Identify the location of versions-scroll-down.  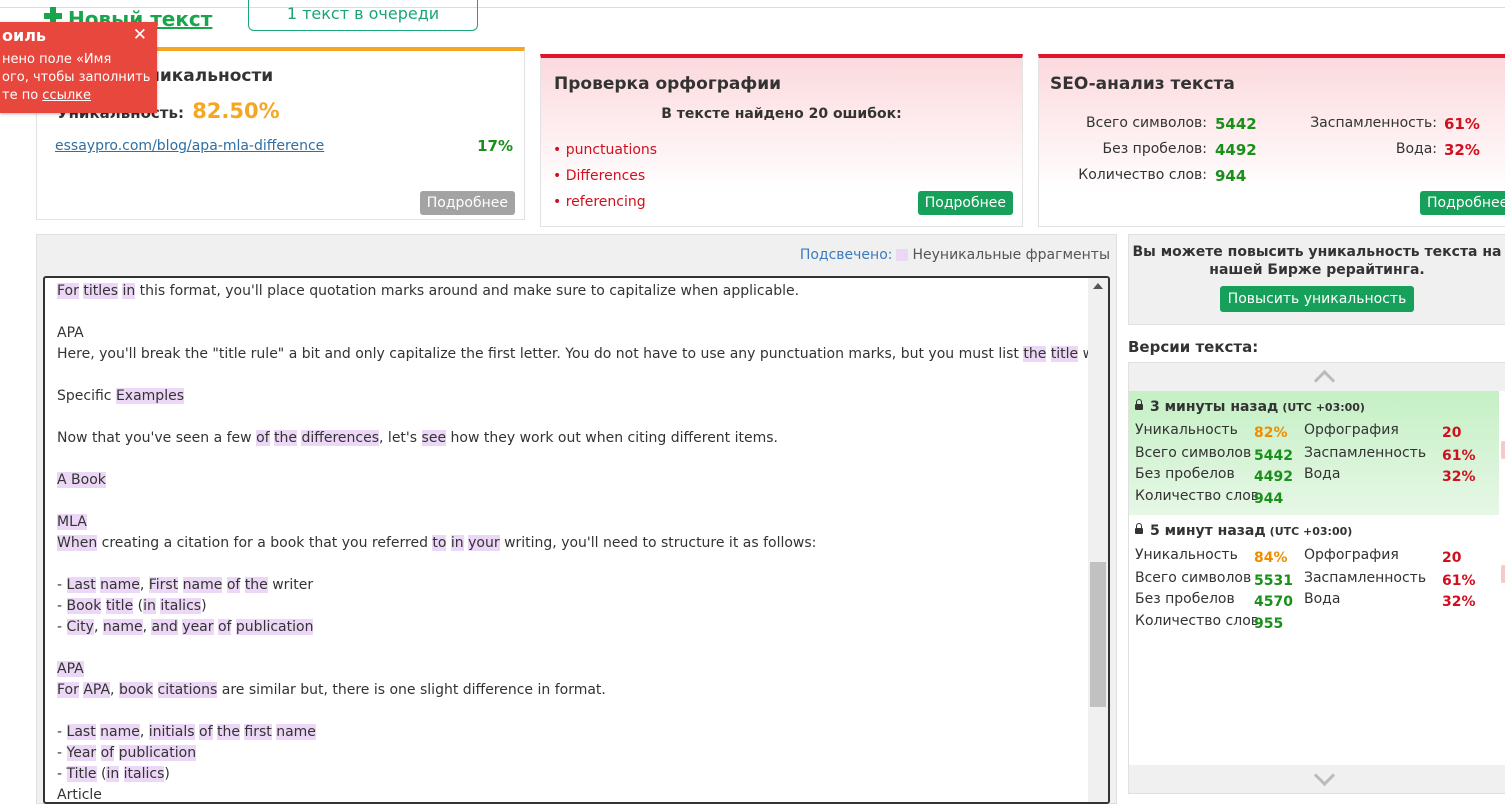
(1317, 778).